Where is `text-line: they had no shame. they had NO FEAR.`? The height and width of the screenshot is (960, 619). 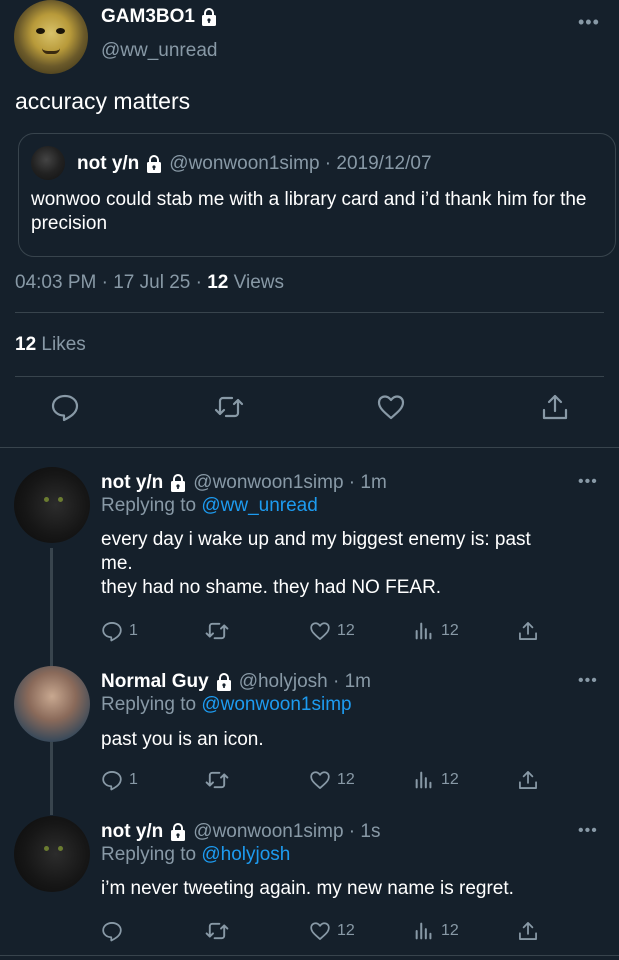 text-line: they had no shame. they had NO FEAR. is located at coordinates (271, 587).